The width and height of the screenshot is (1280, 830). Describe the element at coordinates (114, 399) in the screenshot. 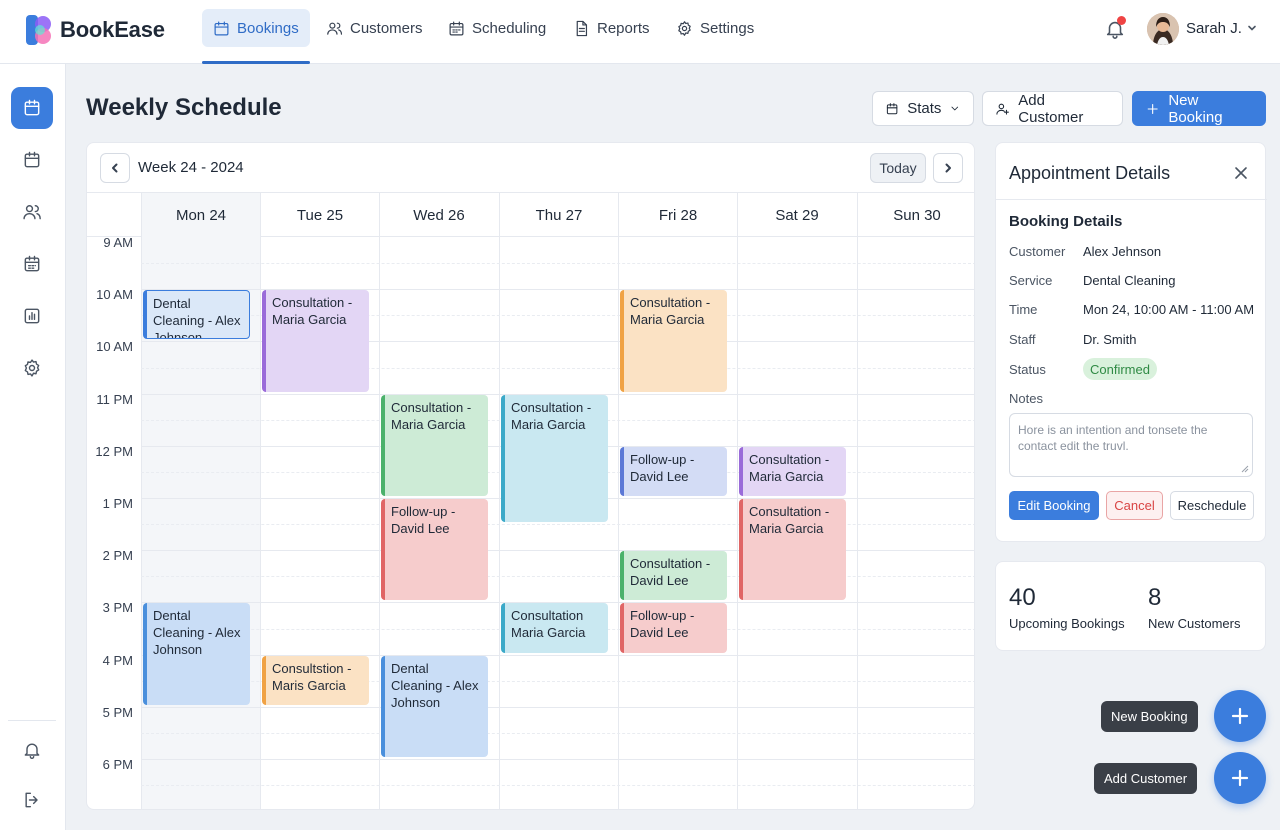

I see `time-label: 11 PM` at that location.